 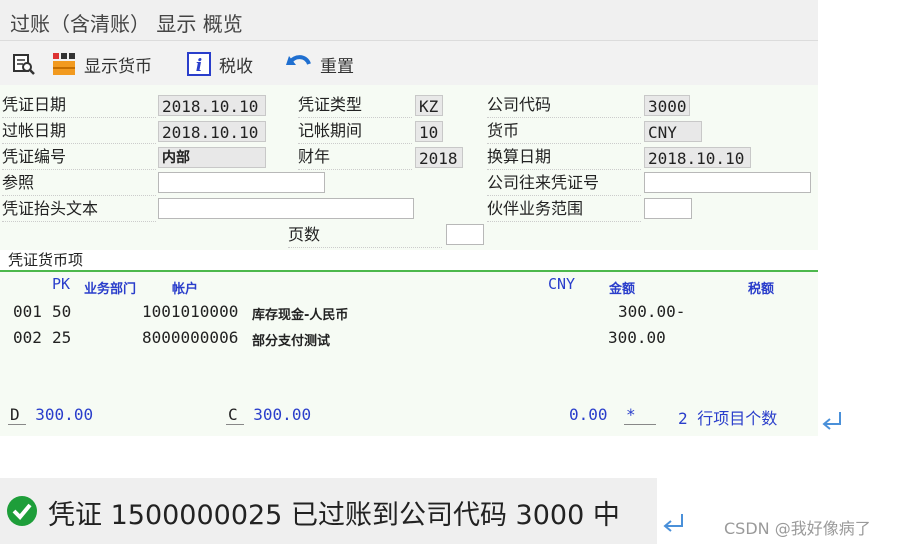 What do you see at coordinates (185, 289) in the screenshot?
I see `col-account: 帐户` at bounding box center [185, 289].